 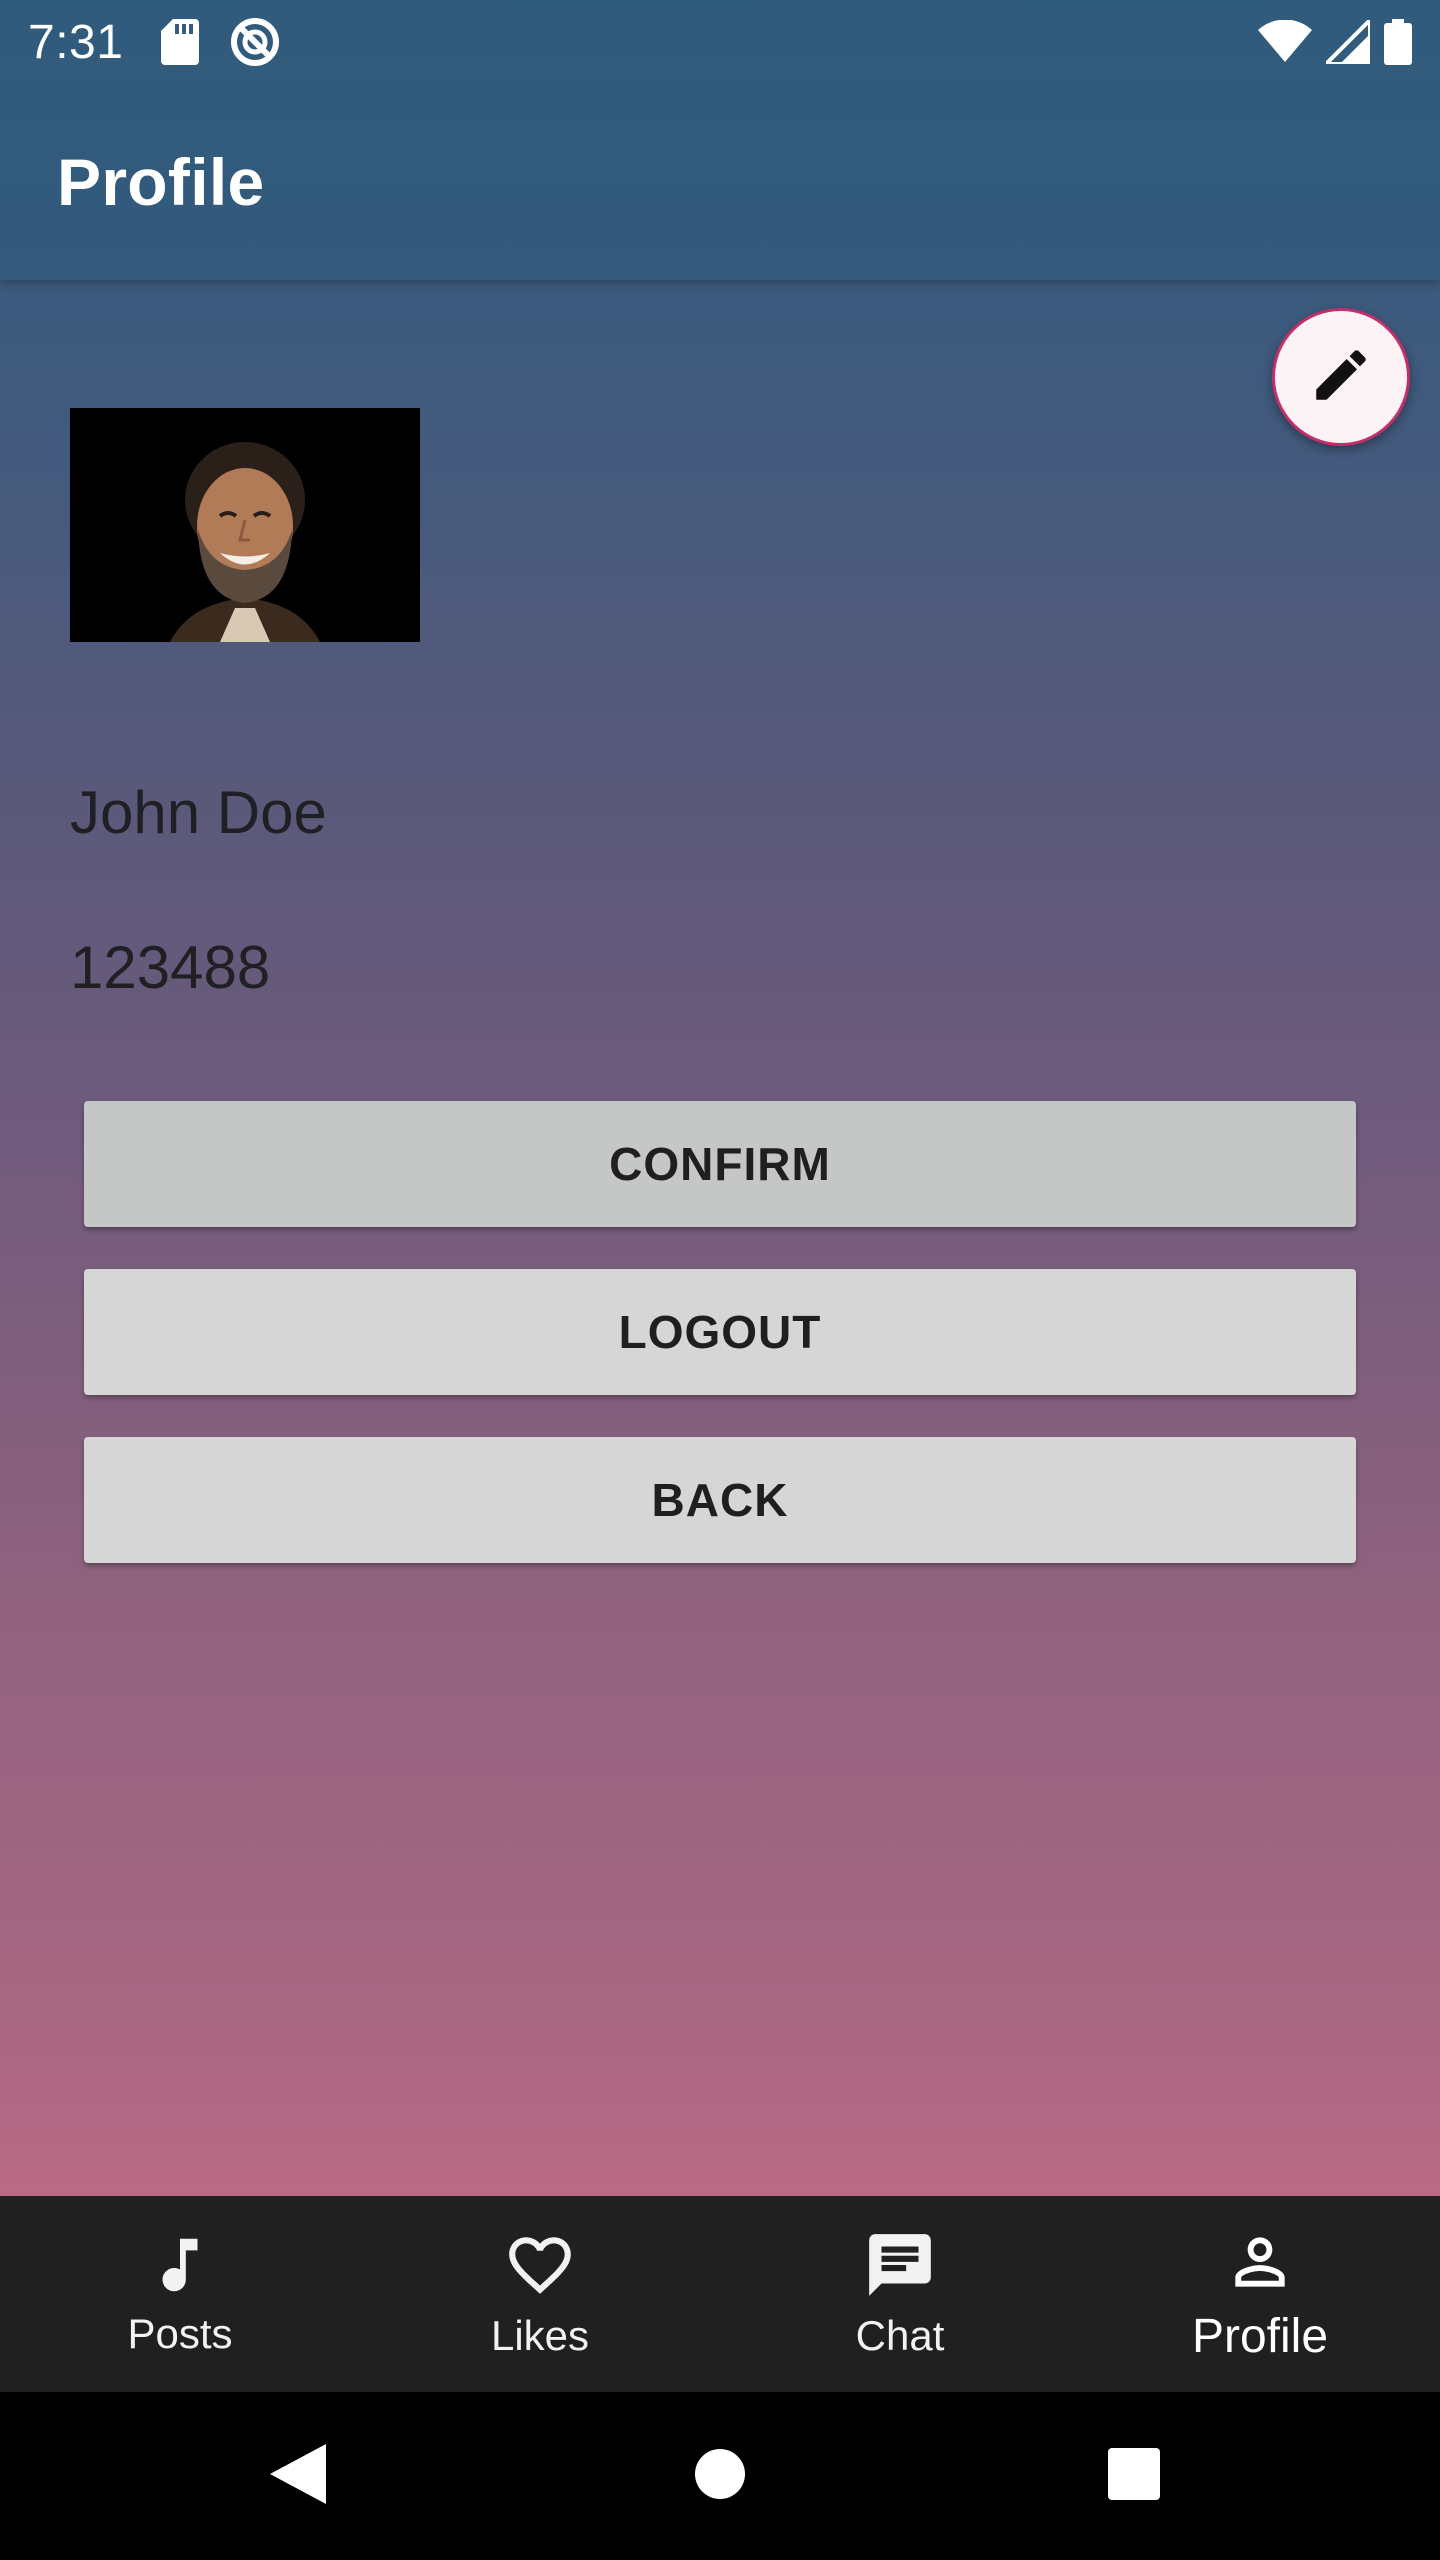 I want to click on pencil-icon, so click(x=1341, y=377).